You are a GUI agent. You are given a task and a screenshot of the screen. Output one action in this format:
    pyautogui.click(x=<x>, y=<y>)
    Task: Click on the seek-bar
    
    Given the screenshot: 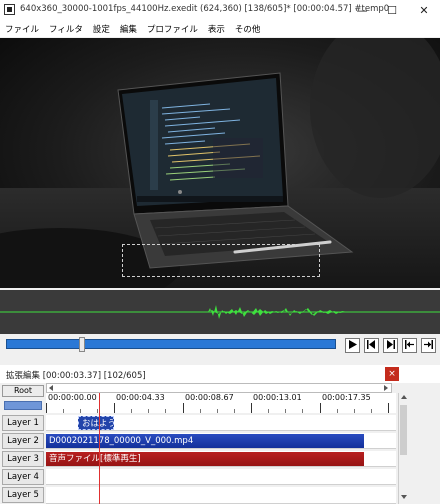 What is the action you would take?
    pyautogui.click(x=171, y=344)
    